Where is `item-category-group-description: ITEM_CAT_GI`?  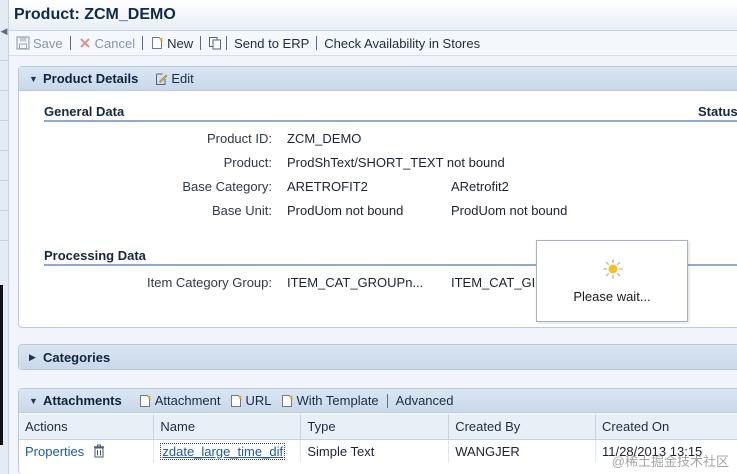
item-category-group-description: ITEM_CAT_GI is located at coordinates (493, 282).